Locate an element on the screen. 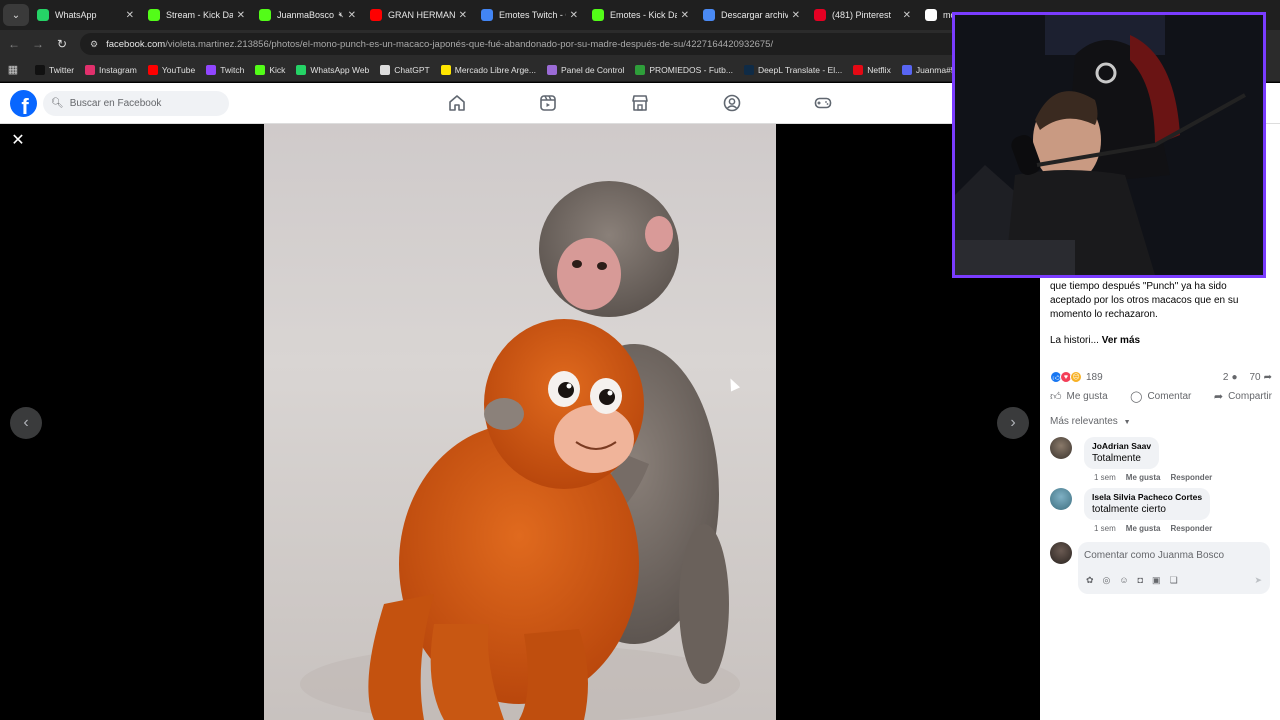 The width and height of the screenshot is (1280, 720). browser-tab: JuanmaBosco 🔇︎ ✕ is located at coordinates (306, 15).